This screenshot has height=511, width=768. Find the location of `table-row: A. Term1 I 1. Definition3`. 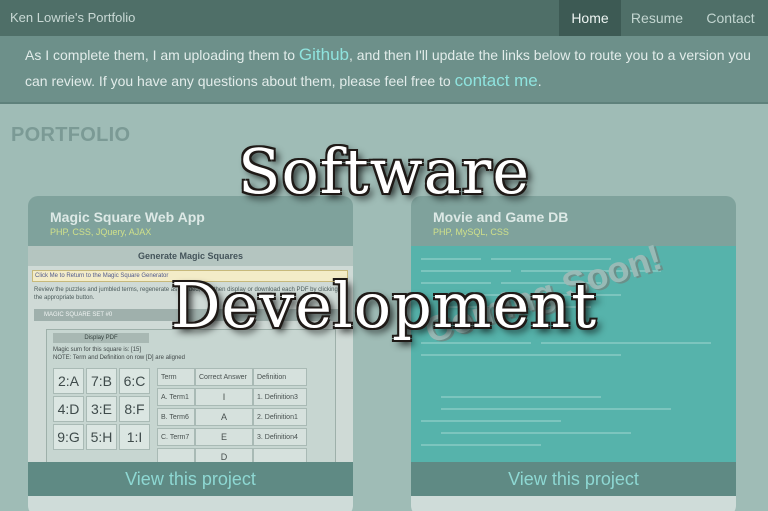

table-row: A. Term1 I 1. Definition3 is located at coordinates (243, 397).